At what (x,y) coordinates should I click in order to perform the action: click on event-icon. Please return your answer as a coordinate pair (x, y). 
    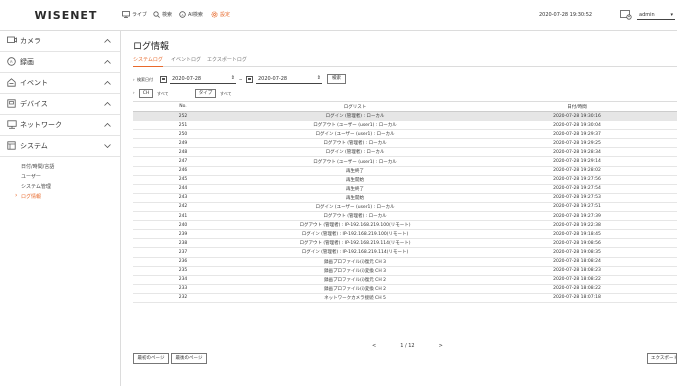
    Looking at the image, I should click on (11, 83).